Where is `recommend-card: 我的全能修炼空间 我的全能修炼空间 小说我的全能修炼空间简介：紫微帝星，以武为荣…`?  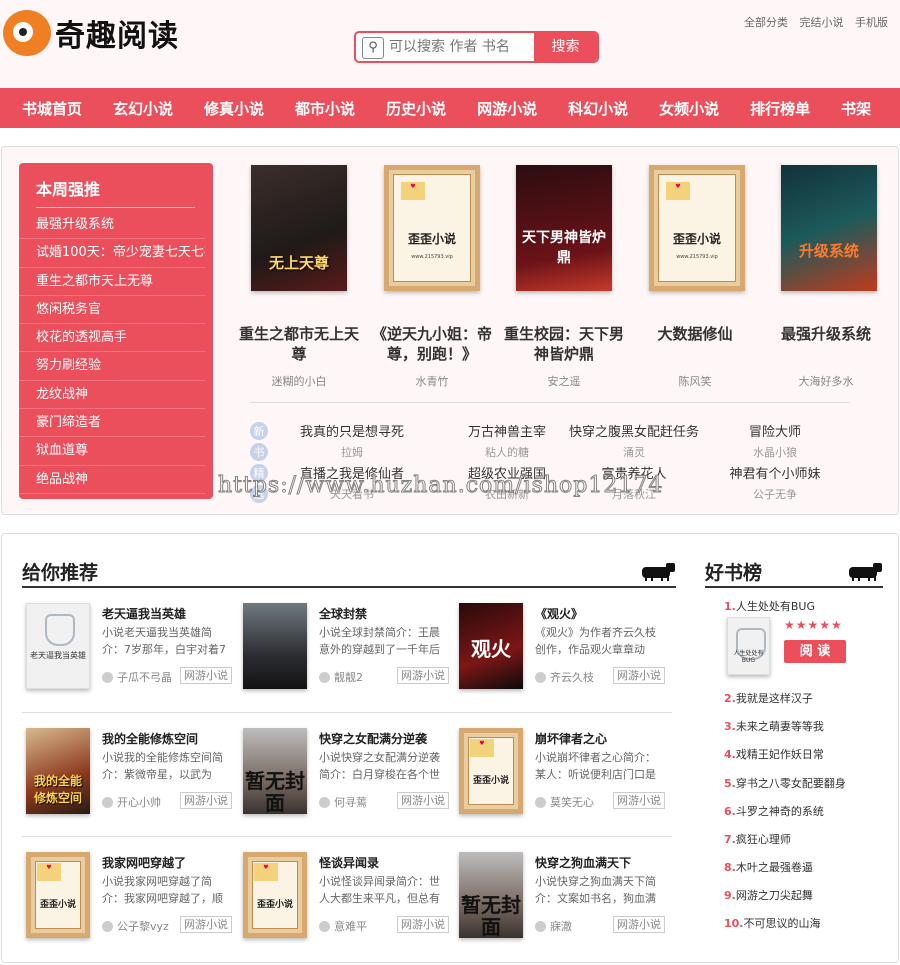 recommend-card: 我的全能修炼空间 我的全能修炼空间 小说我的全能修炼空间简介：紫微帝星，以武为荣… is located at coordinates (129, 772).